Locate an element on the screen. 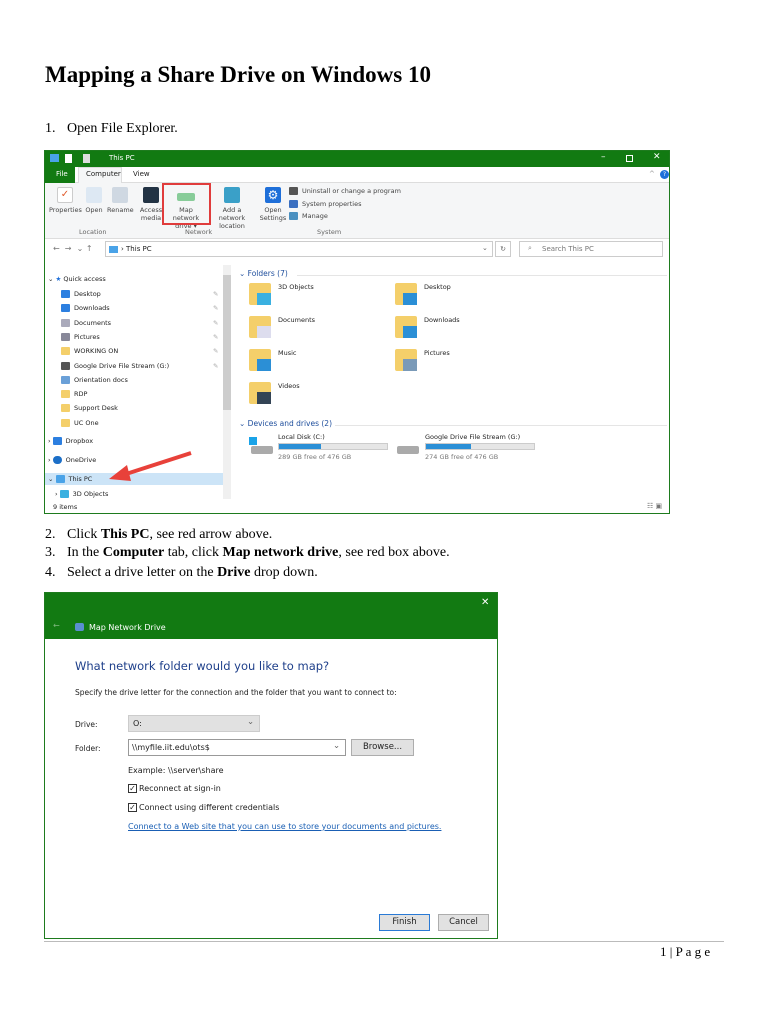 This screenshot has height=1024, width=768. add-network-location-label: Add a network location is located at coordinates (232, 218).